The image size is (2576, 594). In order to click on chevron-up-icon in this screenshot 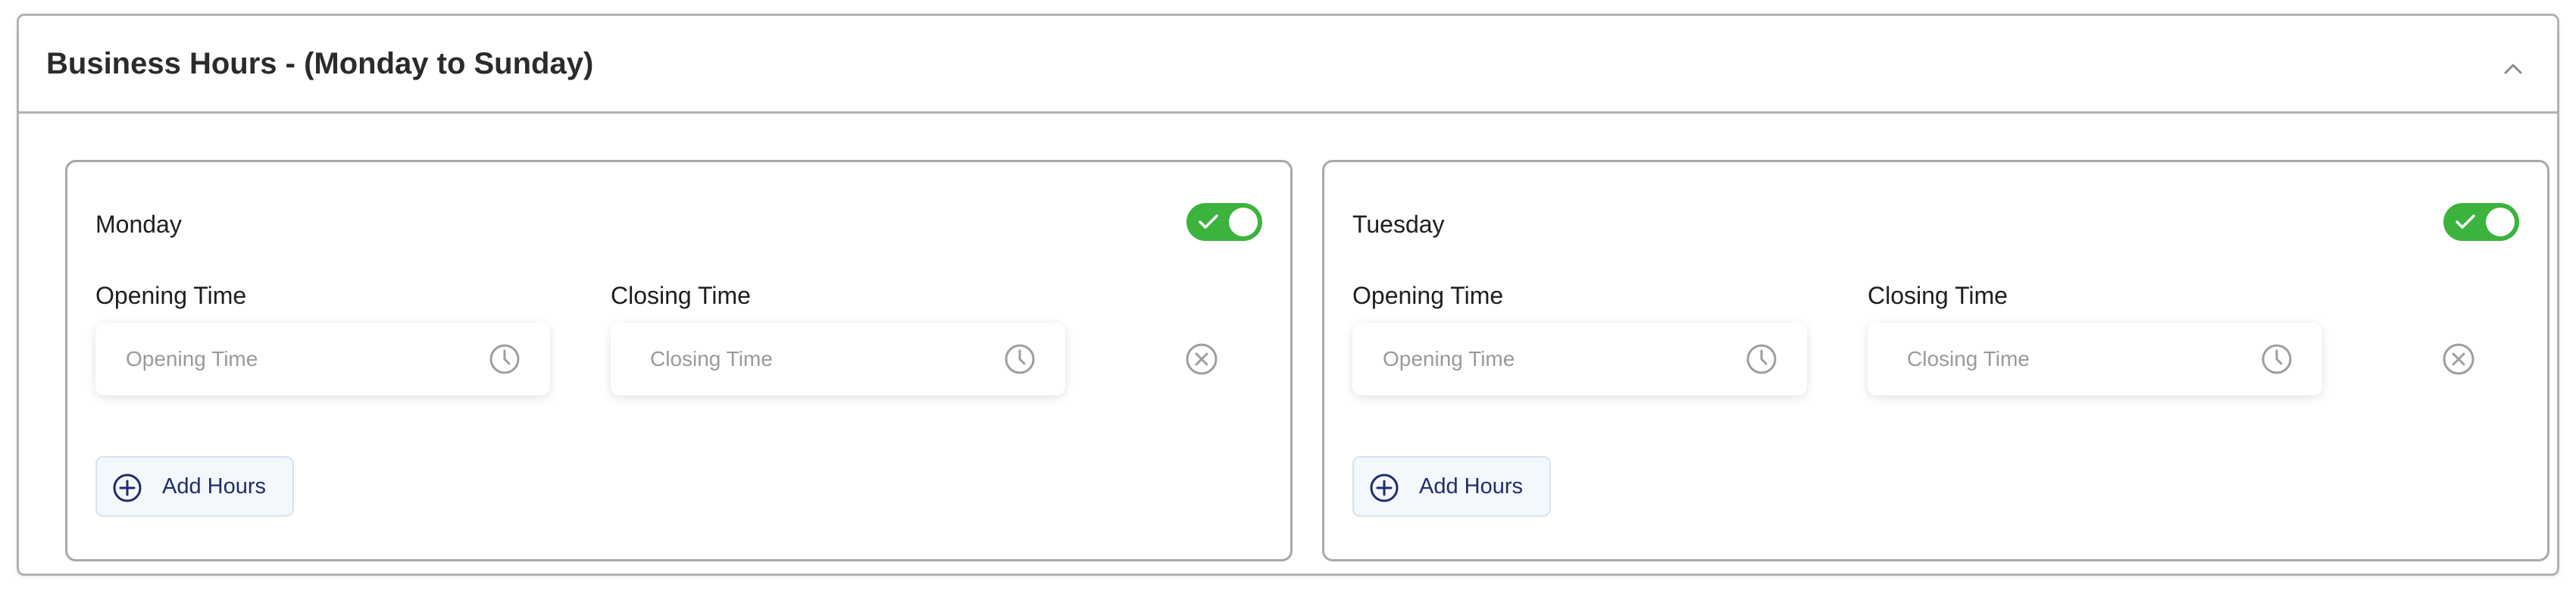, I will do `click(2513, 69)`.